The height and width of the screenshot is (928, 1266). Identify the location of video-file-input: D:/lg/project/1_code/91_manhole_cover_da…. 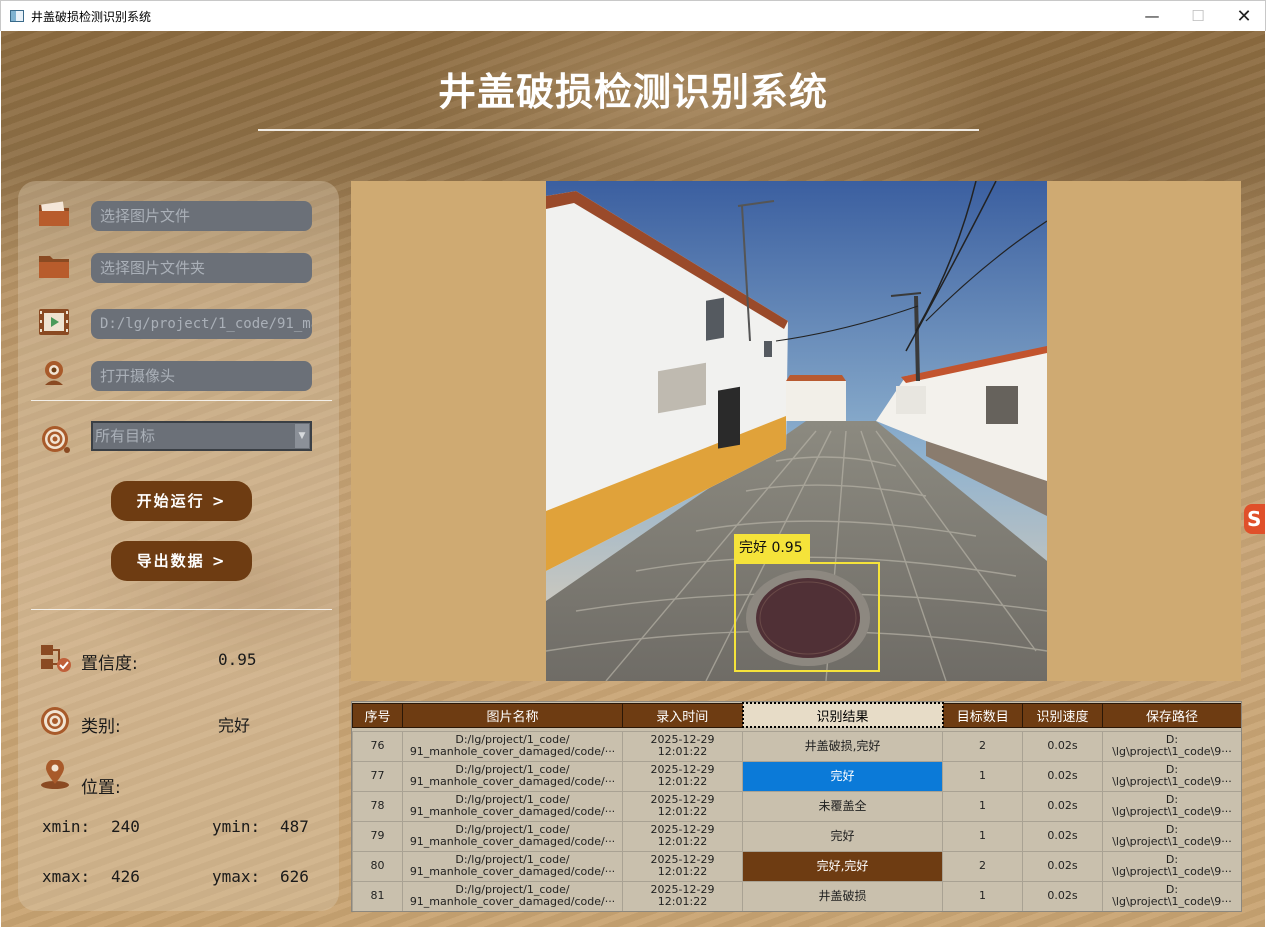
(201, 324).